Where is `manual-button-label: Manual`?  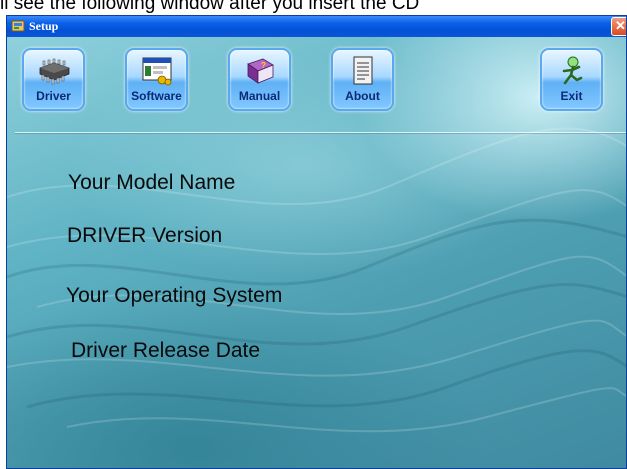
manual-button-label: Manual is located at coordinates (259, 96).